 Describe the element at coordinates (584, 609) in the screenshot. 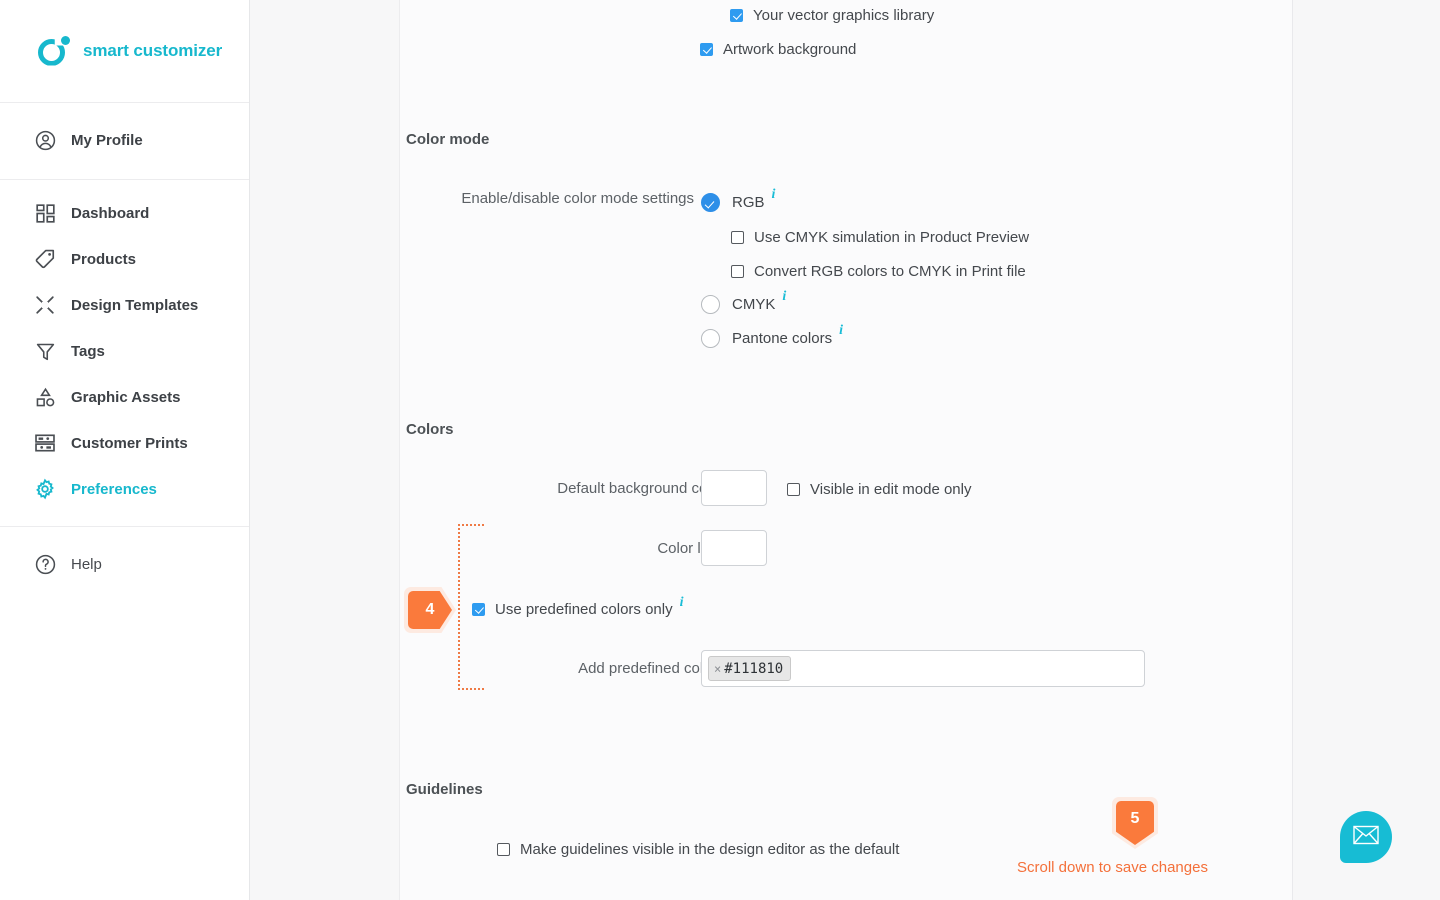

I see `use-predefined-colors-label: Use predefined colors only` at that location.